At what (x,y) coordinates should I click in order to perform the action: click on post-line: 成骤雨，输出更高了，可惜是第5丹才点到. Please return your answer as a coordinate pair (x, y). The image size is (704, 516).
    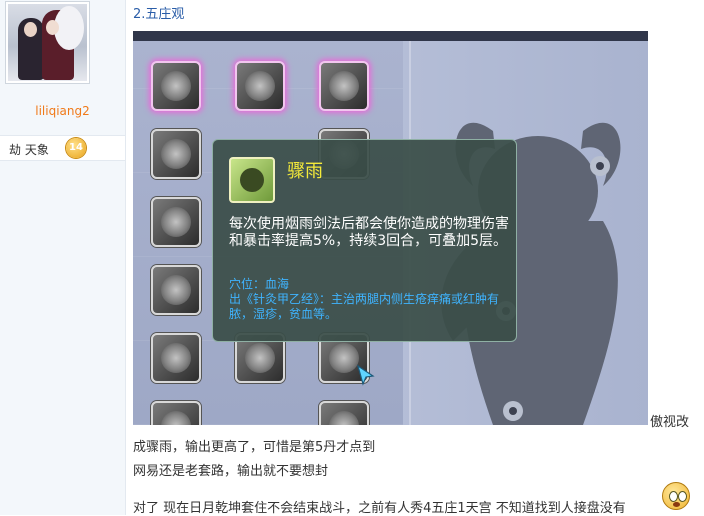
    Looking at the image, I should click on (254, 447).